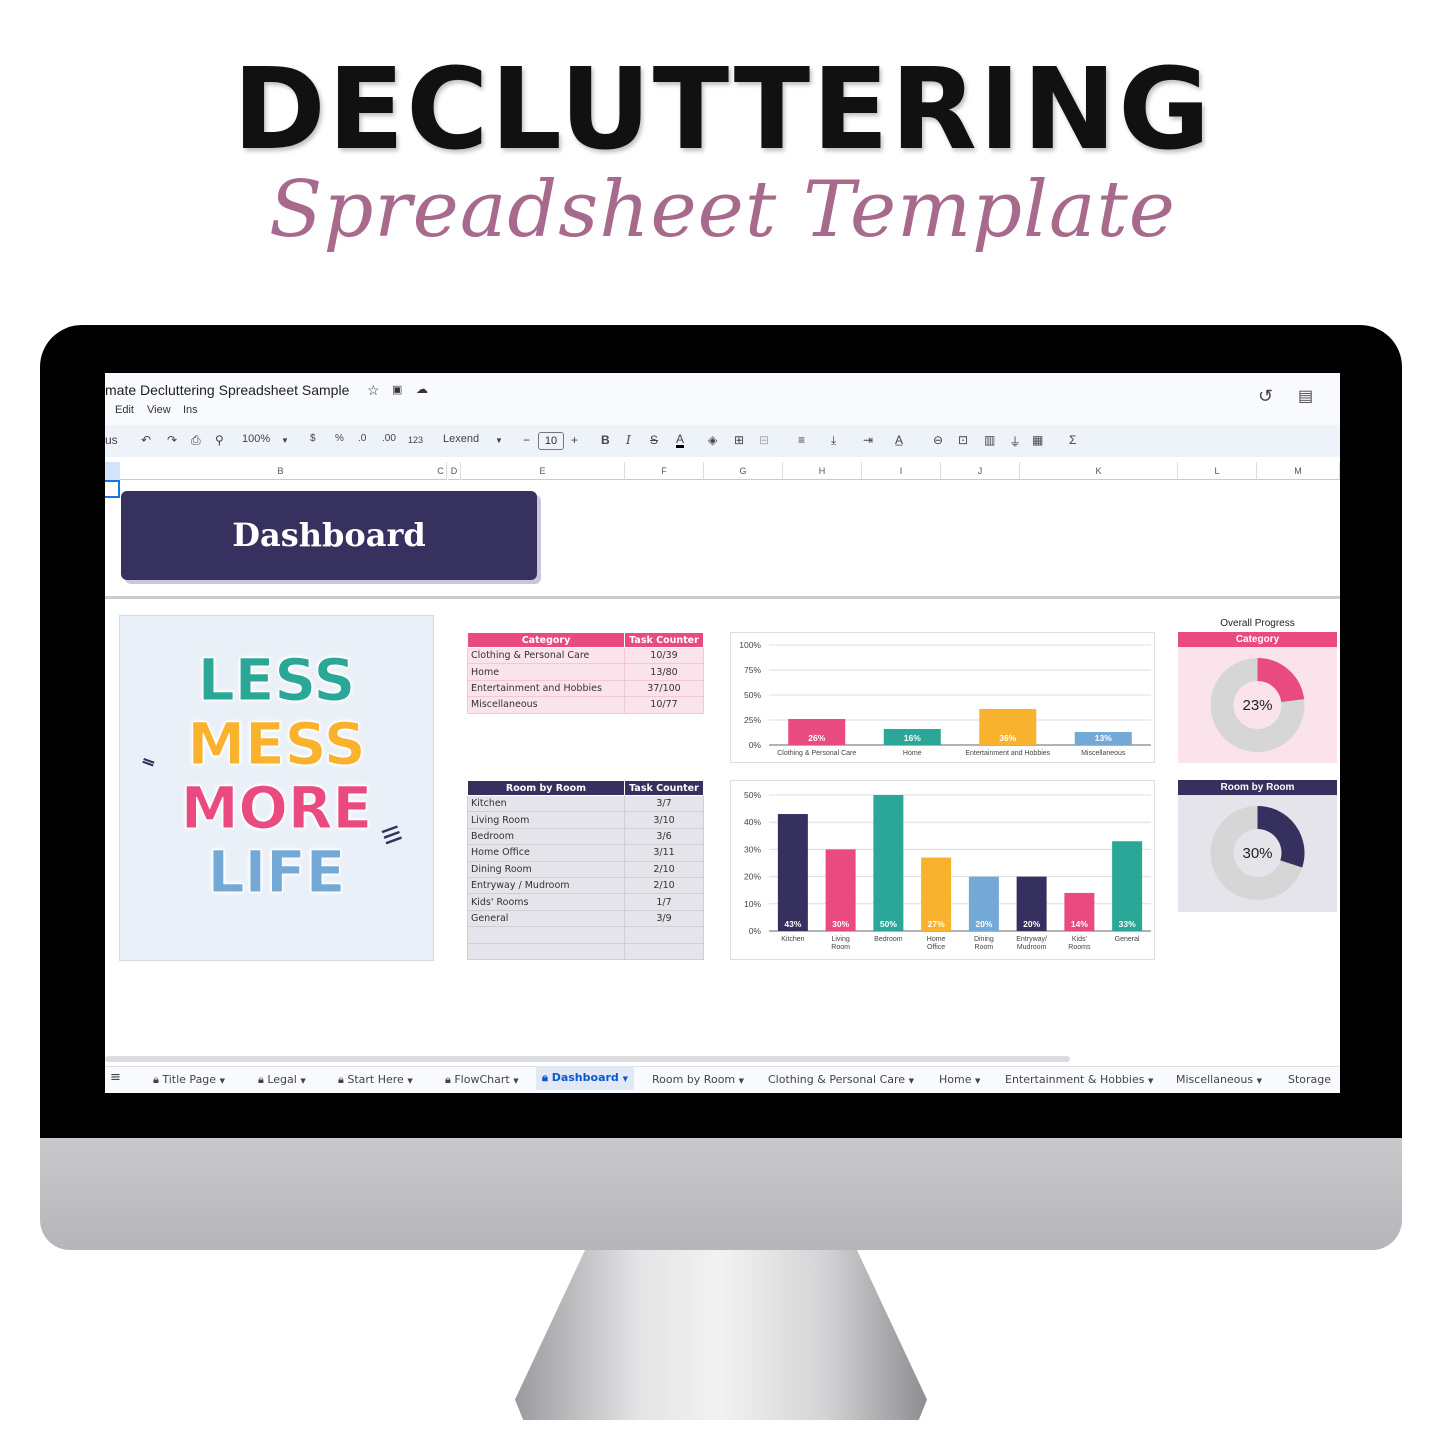  Describe the element at coordinates (190, 410) in the screenshot. I see `menu-insert: Ins` at that location.